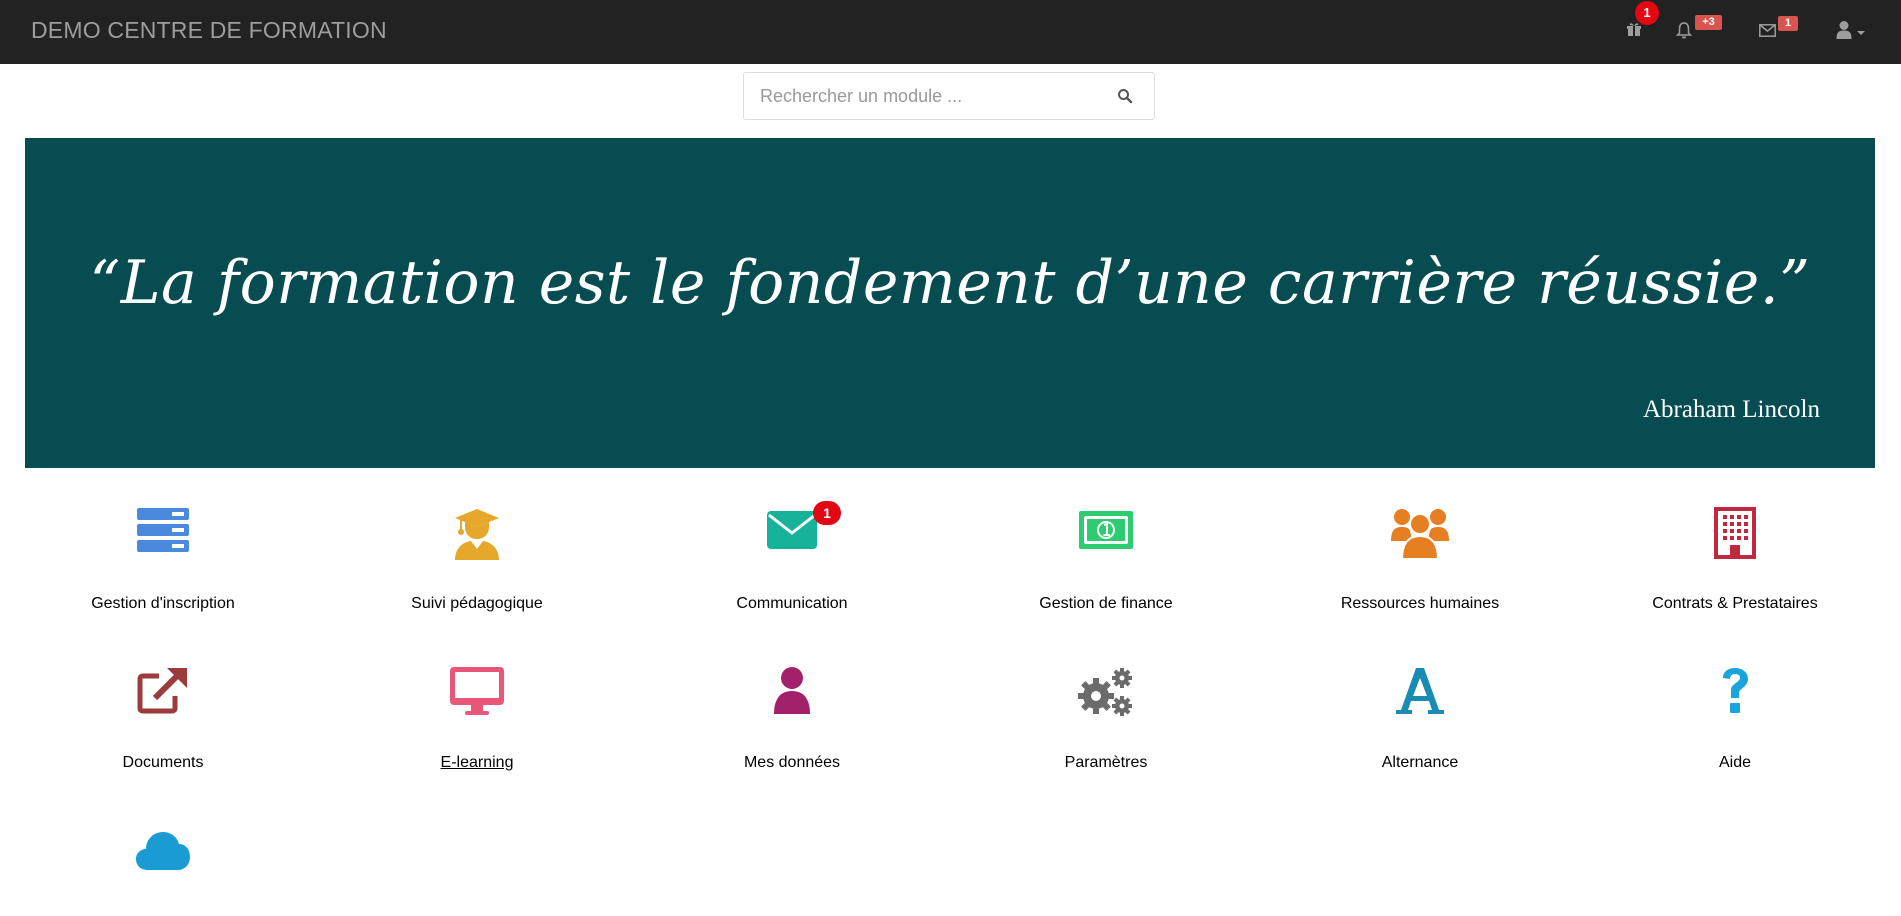  I want to click on module-label: Communication, so click(792, 603).